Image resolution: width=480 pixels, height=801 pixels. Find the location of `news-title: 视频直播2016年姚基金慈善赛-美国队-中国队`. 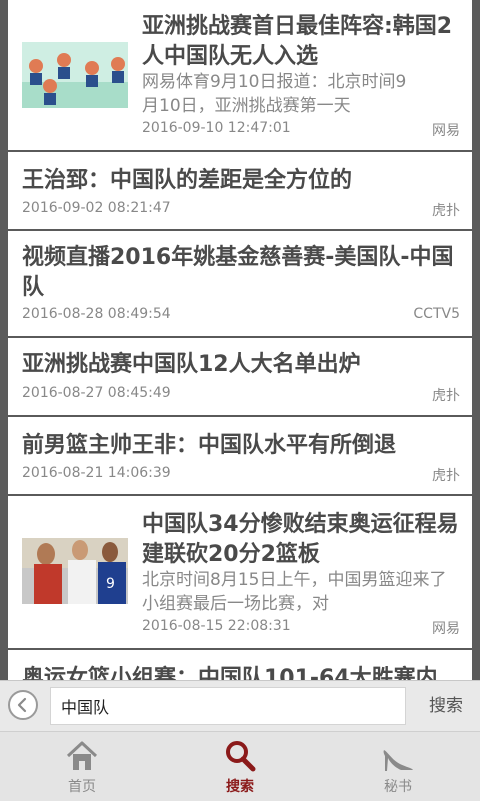

news-title: 视频直播2016年姚基金慈善赛-美国队-中国队 is located at coordinates (242, 273).